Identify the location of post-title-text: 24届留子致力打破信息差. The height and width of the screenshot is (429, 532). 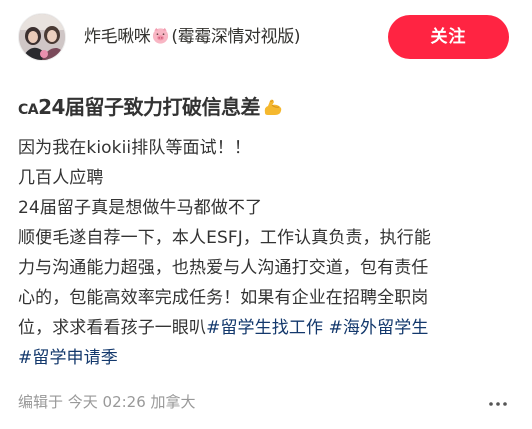
(149, 107).